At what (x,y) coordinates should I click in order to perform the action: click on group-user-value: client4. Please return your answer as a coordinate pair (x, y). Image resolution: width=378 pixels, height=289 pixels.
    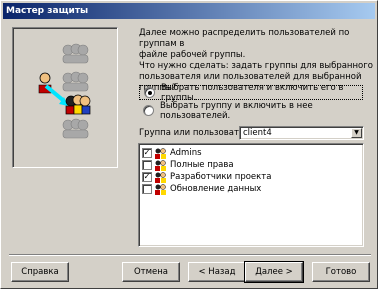
    Looking at the image, I should click on (257, 133).